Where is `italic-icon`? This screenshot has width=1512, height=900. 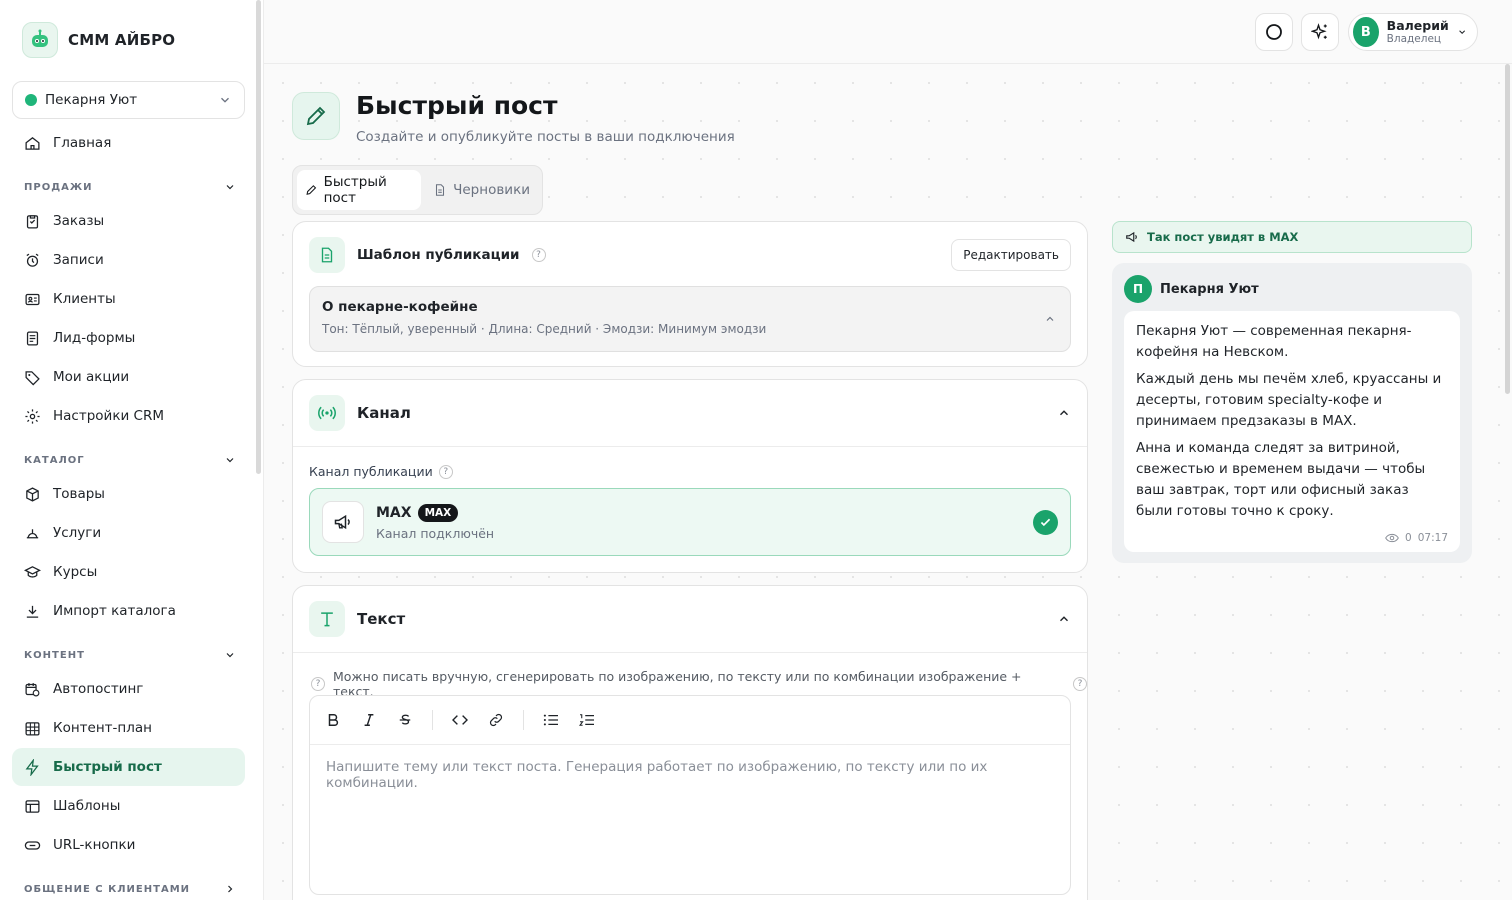
italic-icon is located at coordinates (369, 720).